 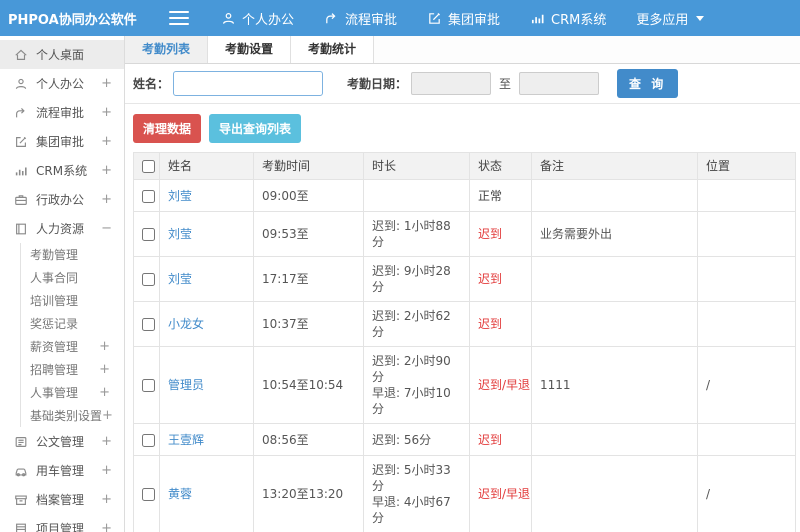 I want to click on name-cell: 黄蓉, so click(x=206, y=493).